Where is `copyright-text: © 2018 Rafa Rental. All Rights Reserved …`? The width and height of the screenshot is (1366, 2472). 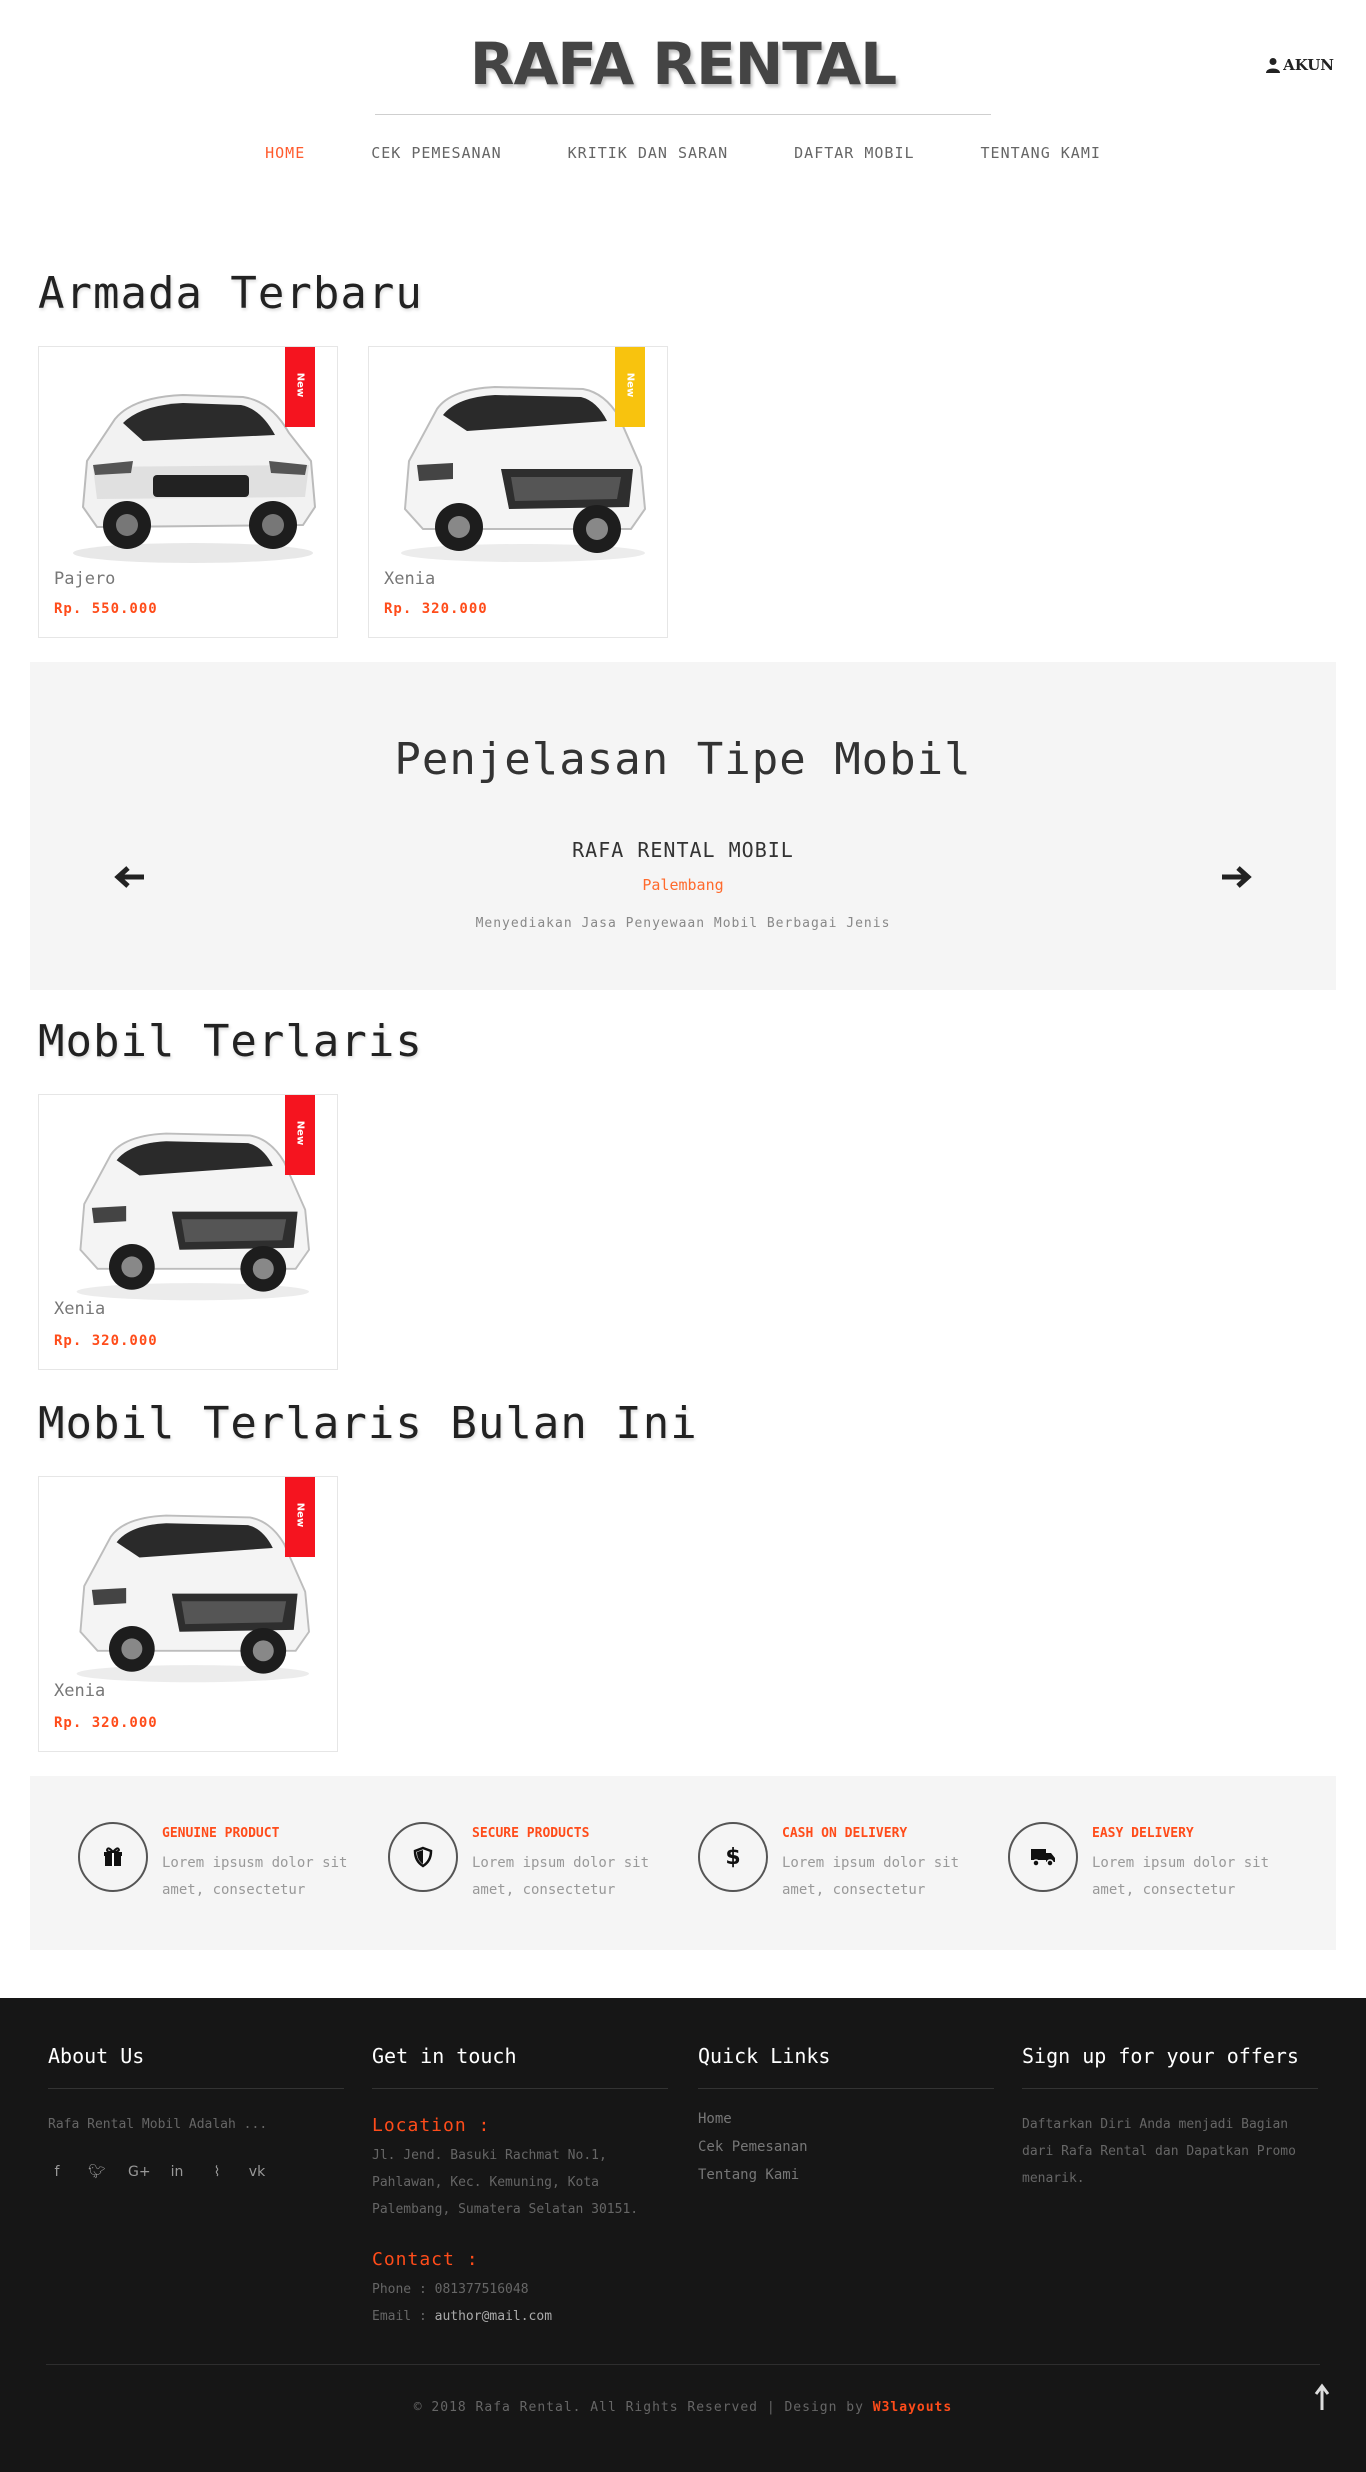 copyright-text: © 2018 Rafa Rental. All Rights Reserved … is located at coordinates (643, 2407).